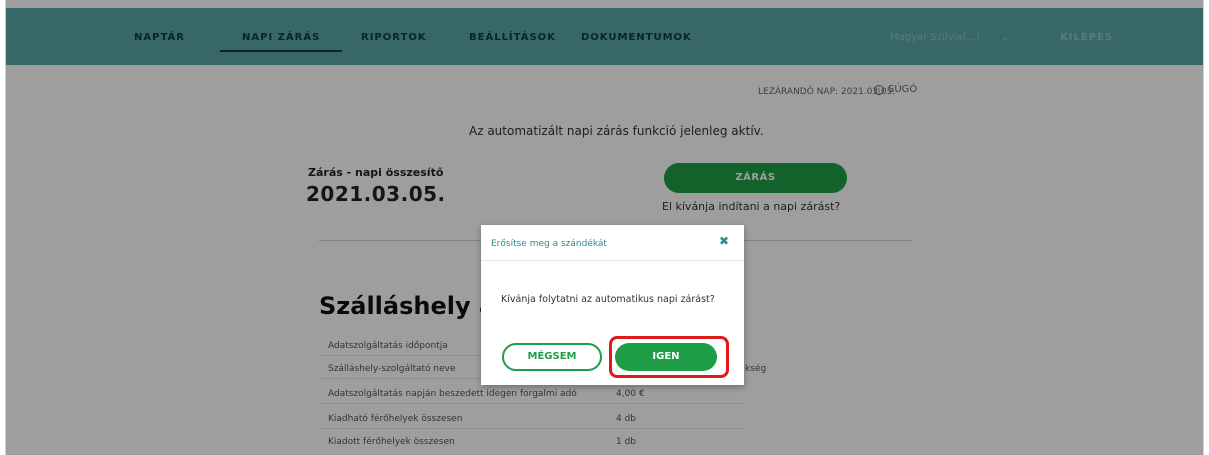 This screenshot has height=455, width=1209. Describe the element at coordinates (724, 241) in the screenshot. I see `close-icon: ✖` at that location.